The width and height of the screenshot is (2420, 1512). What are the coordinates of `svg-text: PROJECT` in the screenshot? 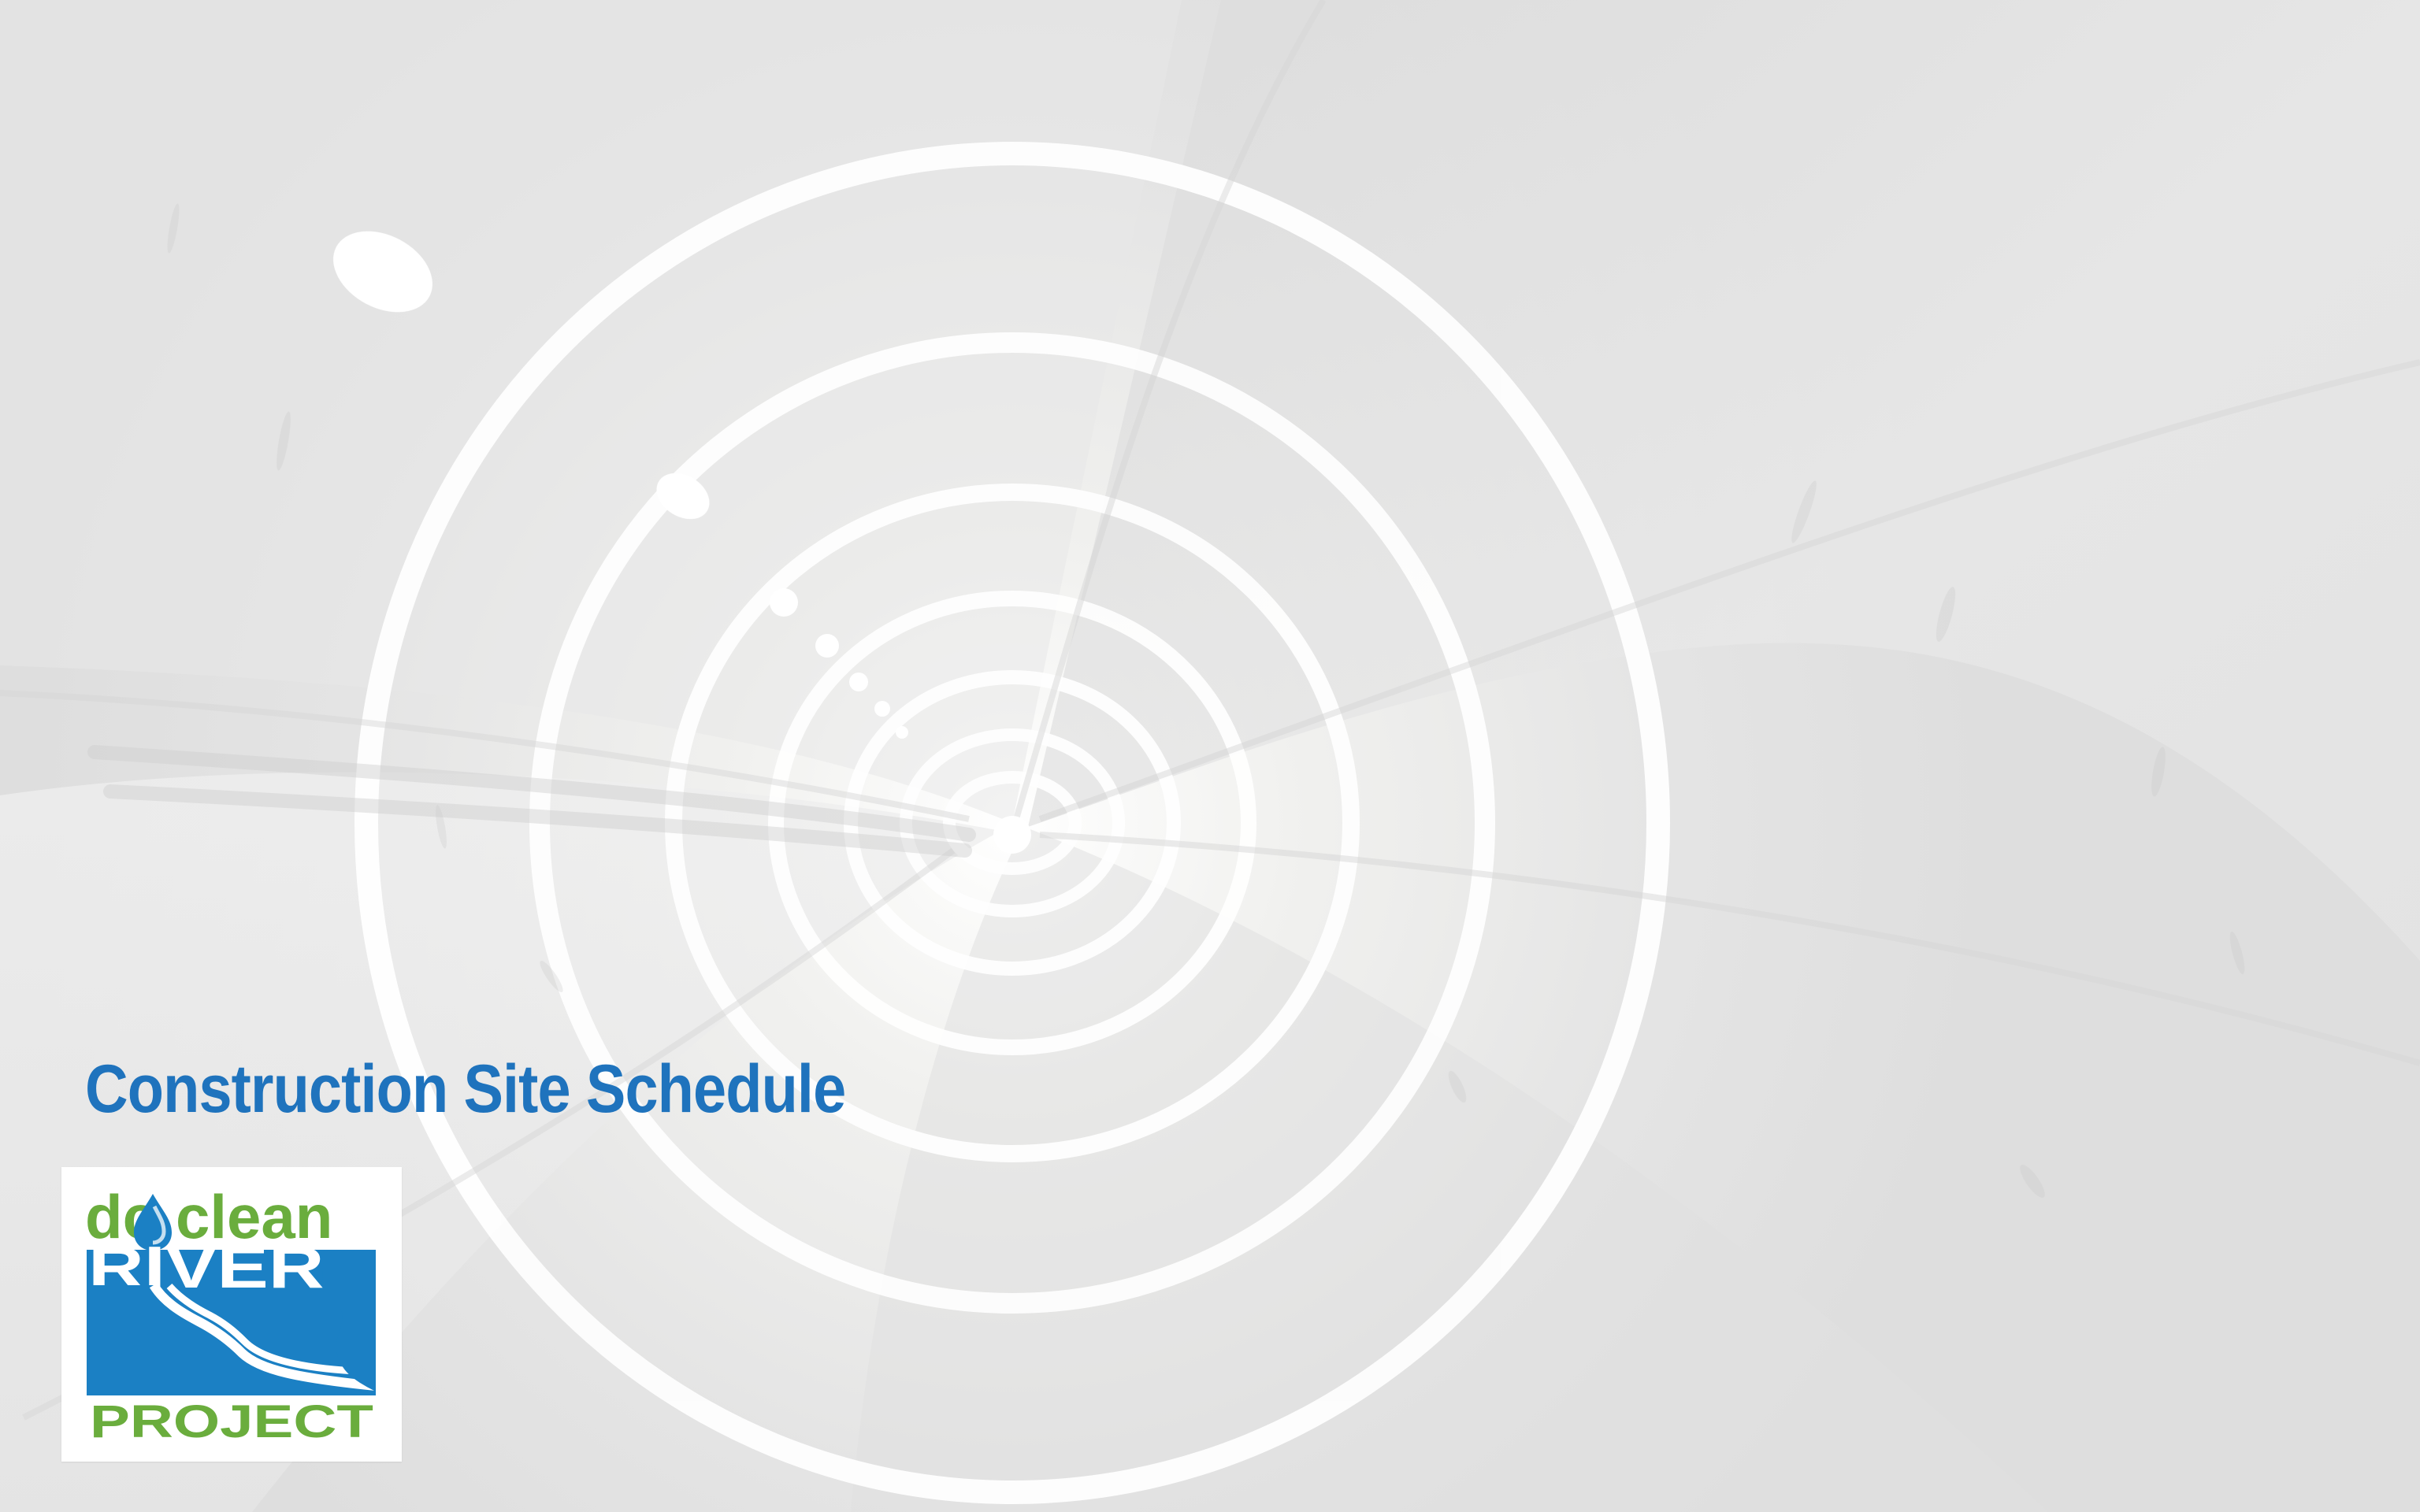 It's located at (231, 1421).